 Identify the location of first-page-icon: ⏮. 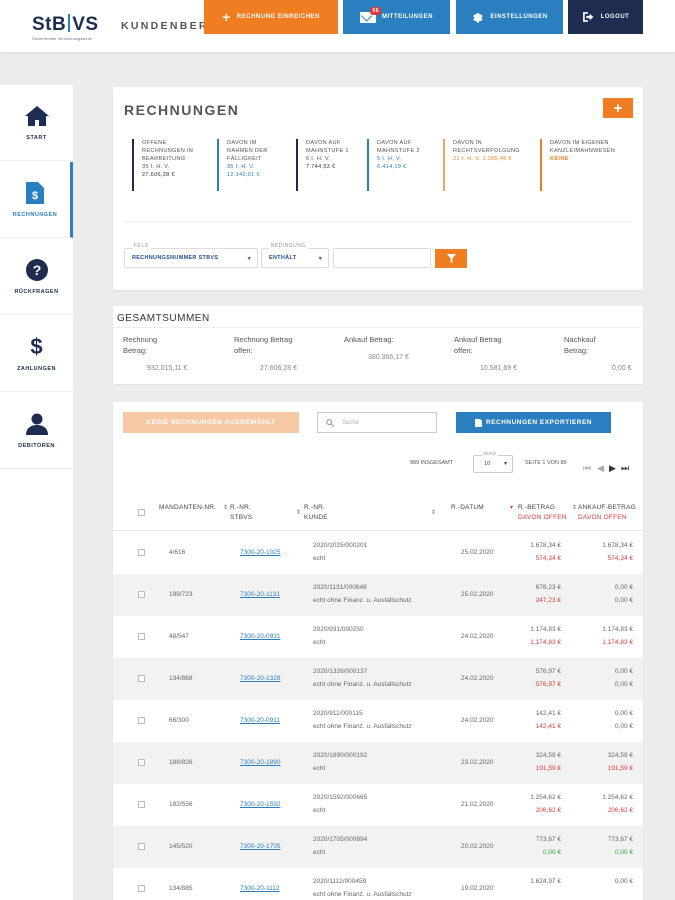
(587, 468).